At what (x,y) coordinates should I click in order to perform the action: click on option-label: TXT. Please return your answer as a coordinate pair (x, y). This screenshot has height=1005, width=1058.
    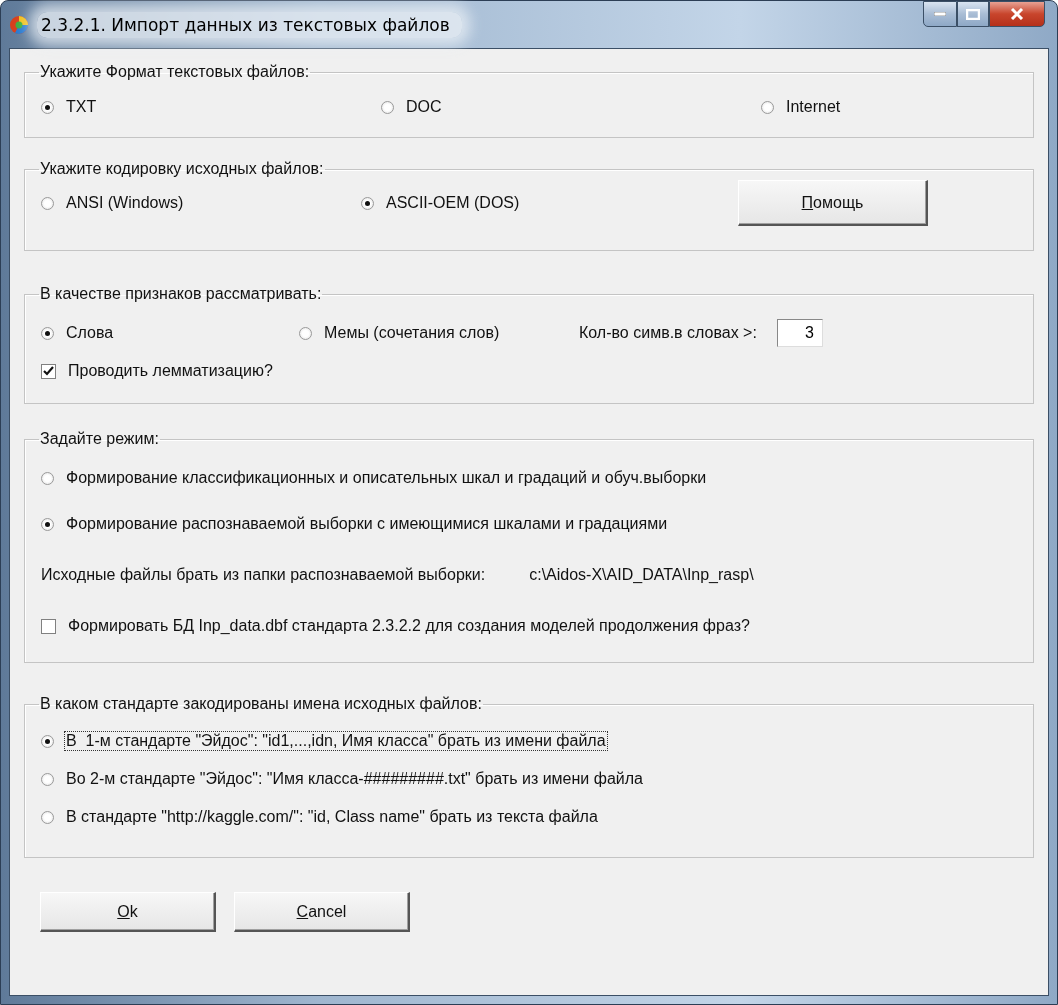
    Looking at the image, I should click on (81, 107).